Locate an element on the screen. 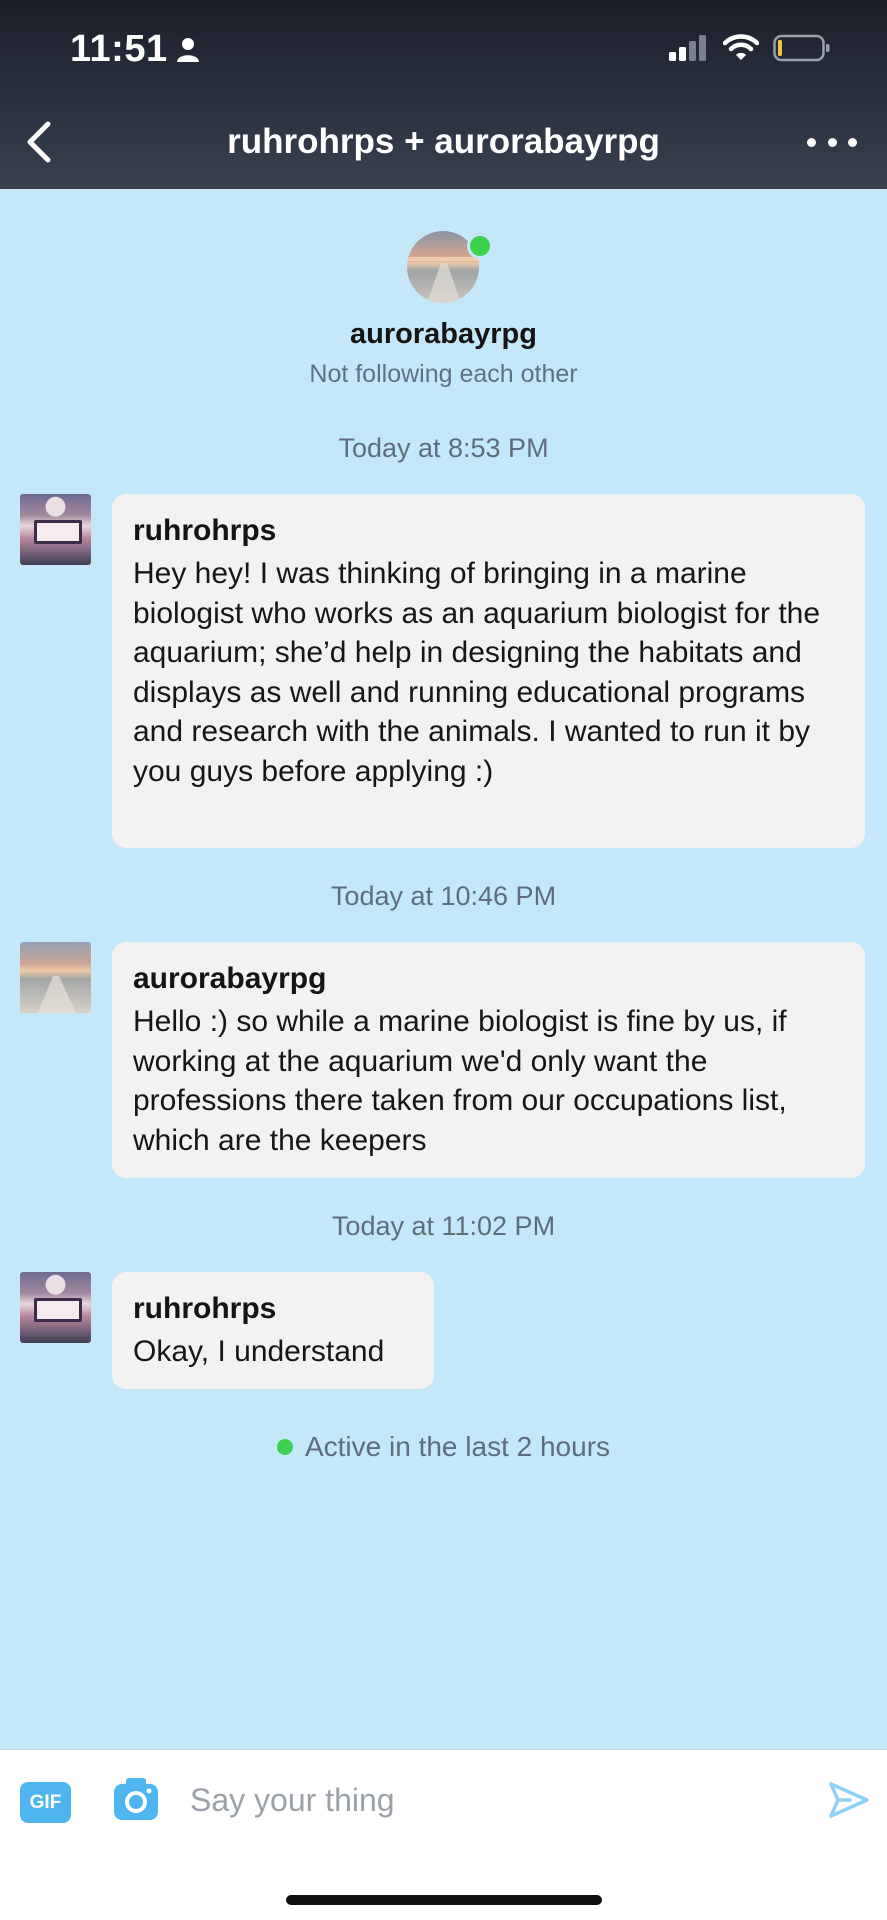  top-bar: 11:51 ruhrohrps + aurorabayrpg is located at coordinates (443, 94).